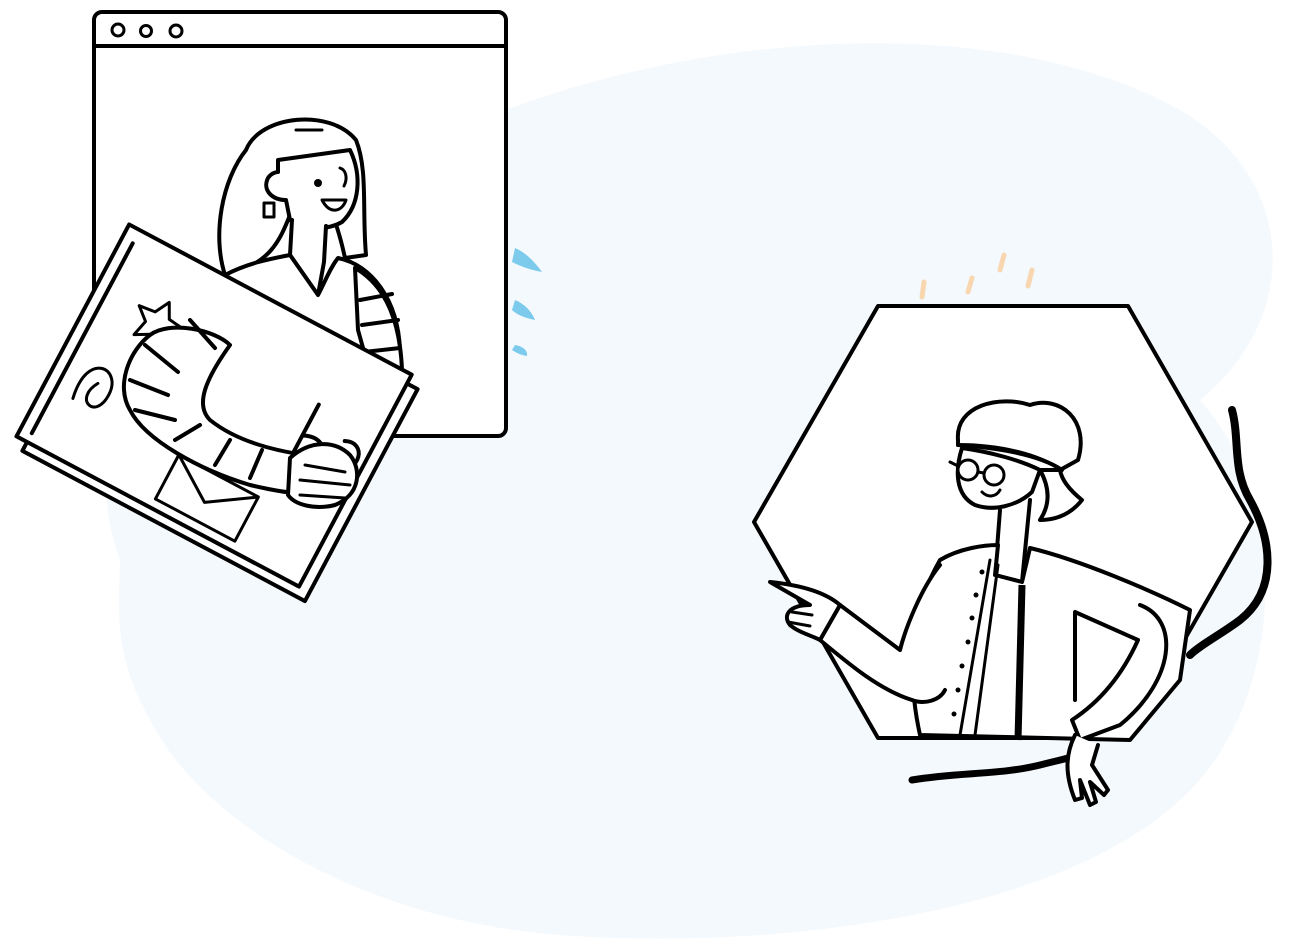 The image size is (1292, 948). Describe the element at coordinates (318, 183) in the screenshot. I see `woman-eye` at that location.